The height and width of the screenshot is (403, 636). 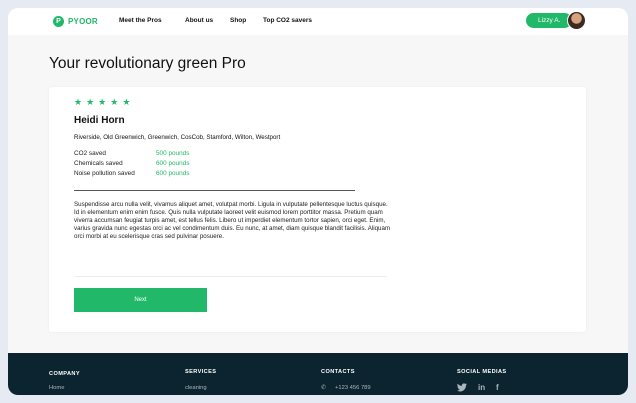 What do you see at coordinates (83, 21) in the screenshot?
I see `logo-text: PYOOR` at bounding box center [83, 21].